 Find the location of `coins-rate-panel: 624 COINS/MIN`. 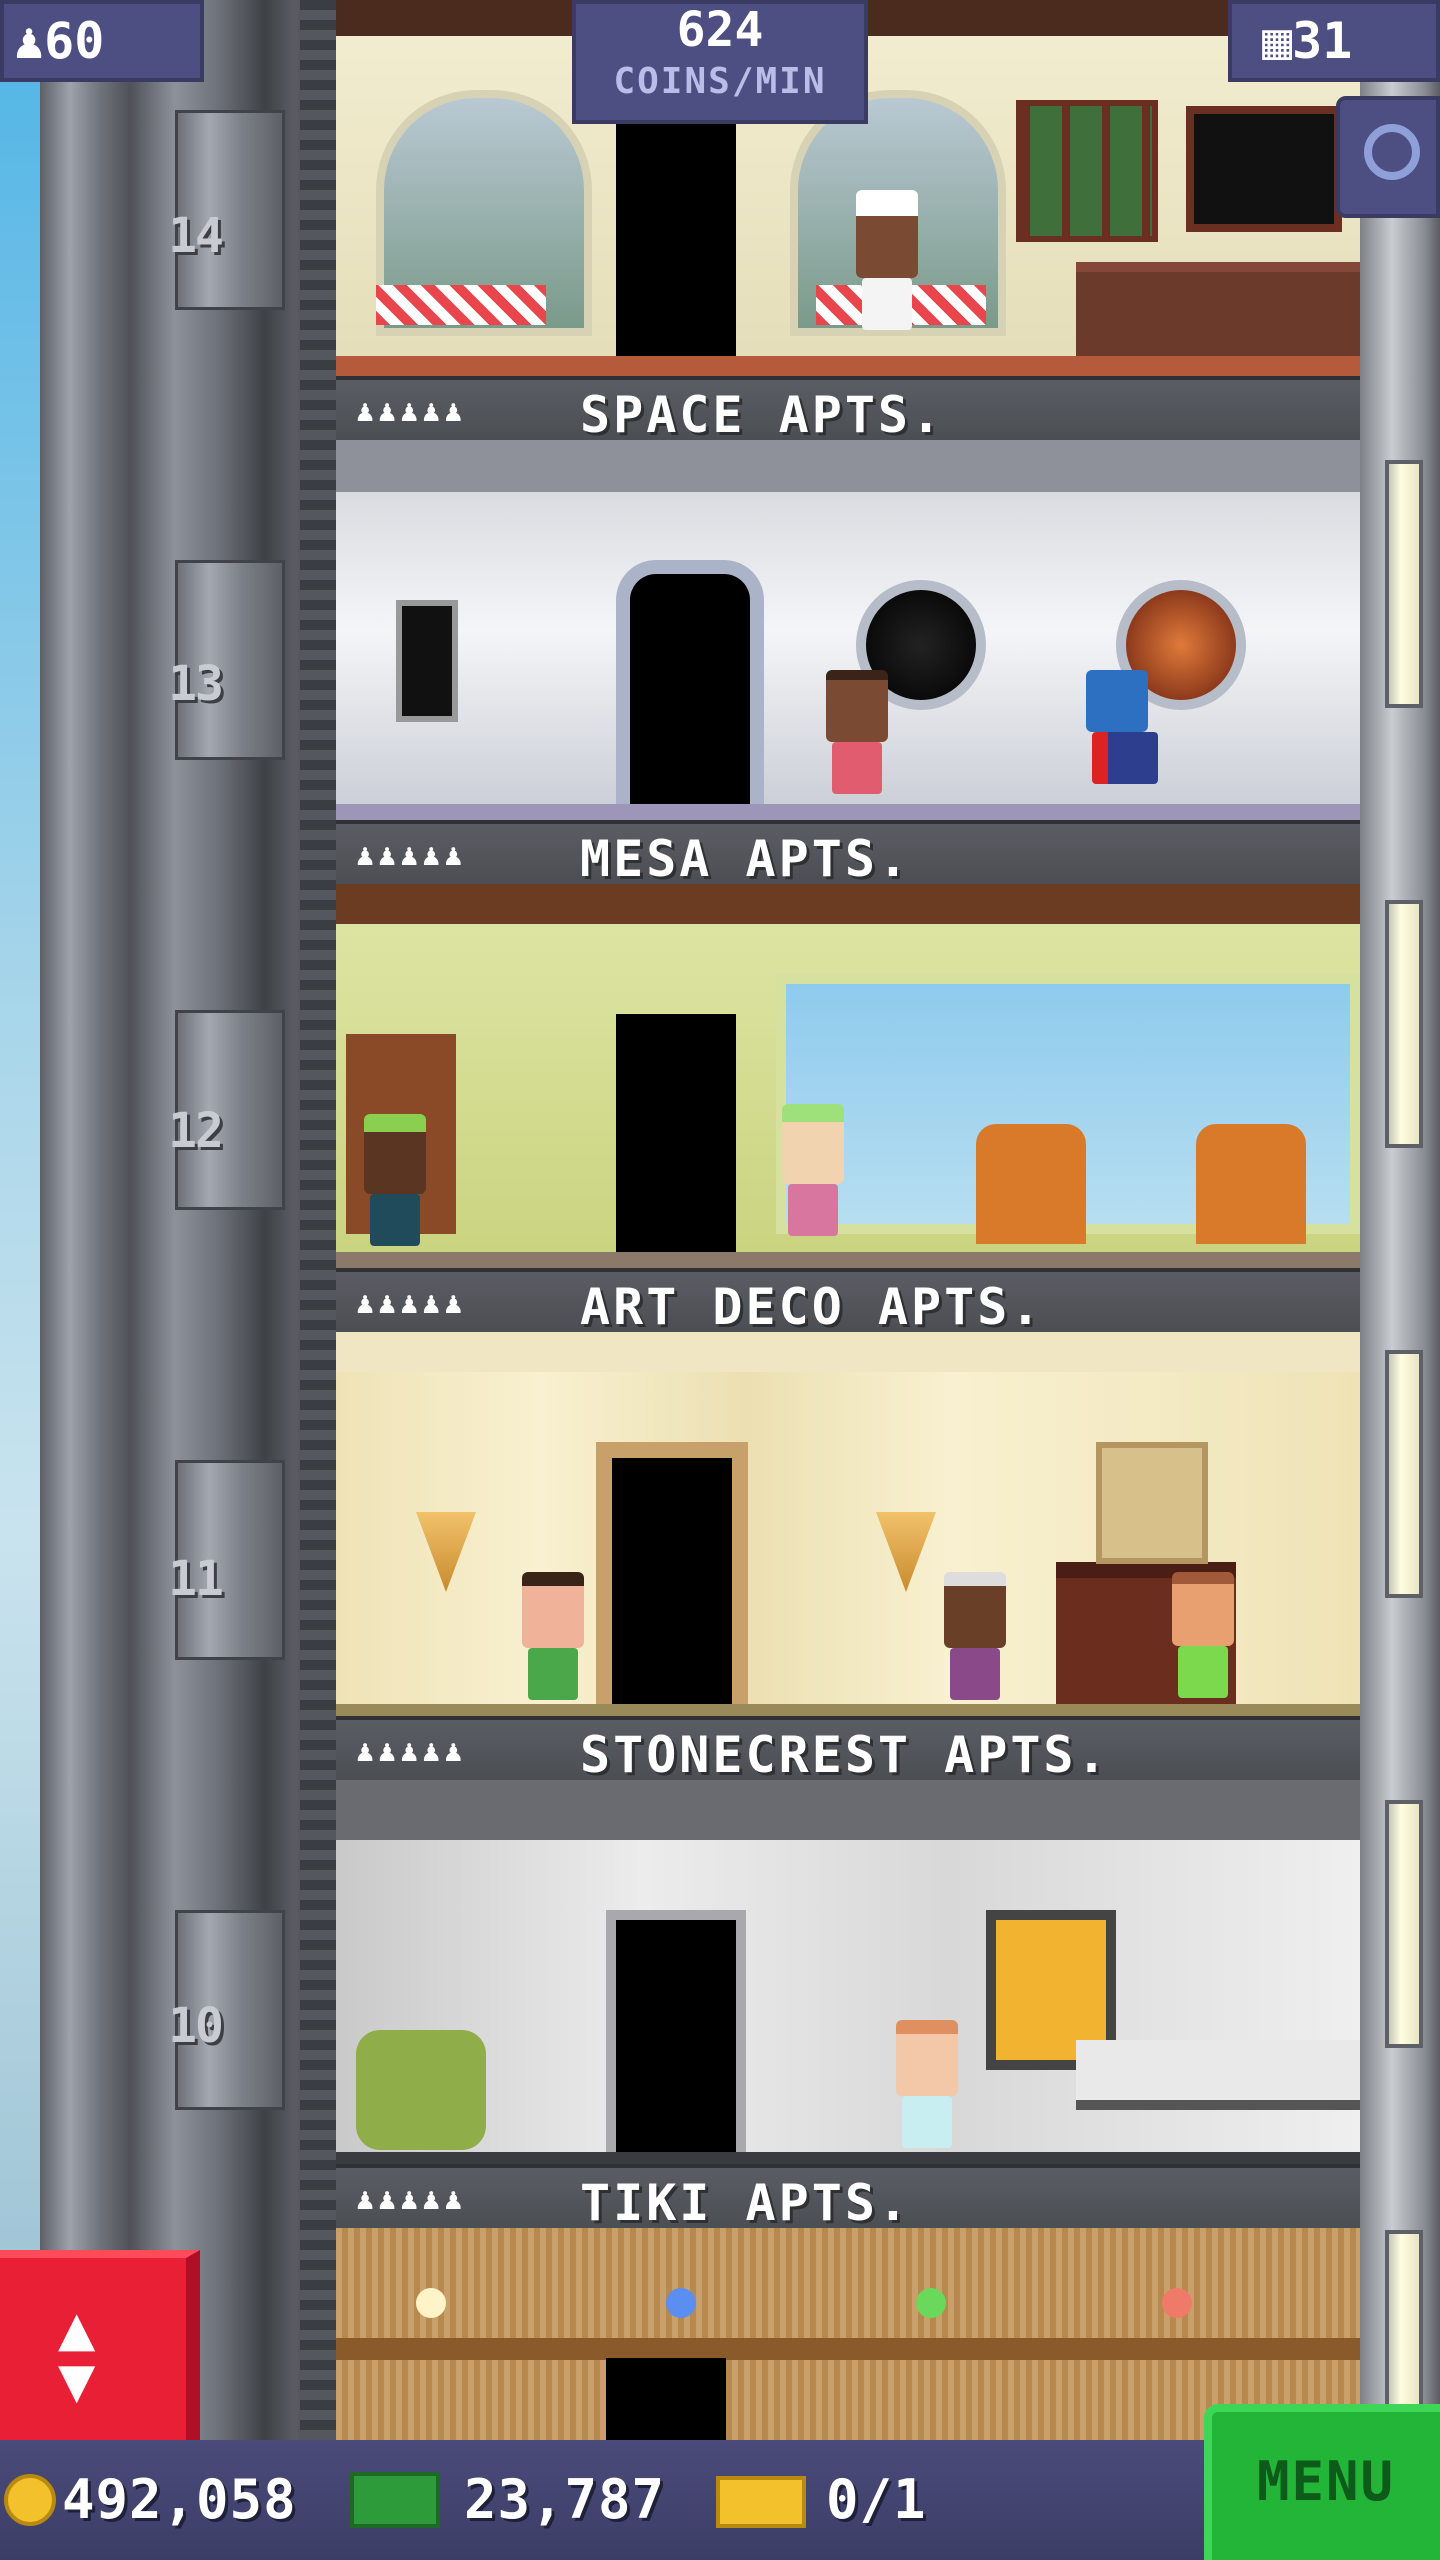

coins-rate-panel: 624 COINS/MIN is located at coordinates (720, 62).